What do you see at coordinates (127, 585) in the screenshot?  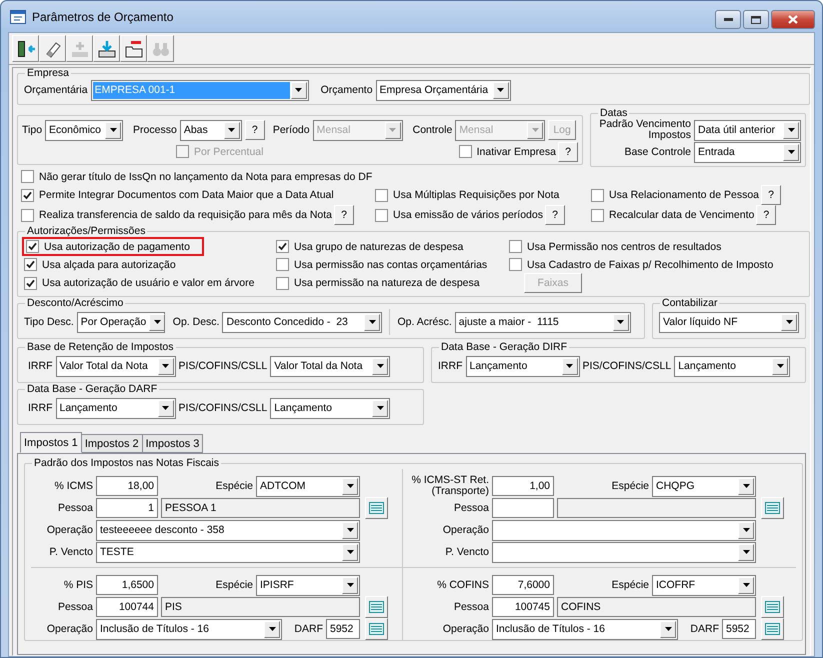 I see `text-field: 1,6500` at bounding box center [127, 585].